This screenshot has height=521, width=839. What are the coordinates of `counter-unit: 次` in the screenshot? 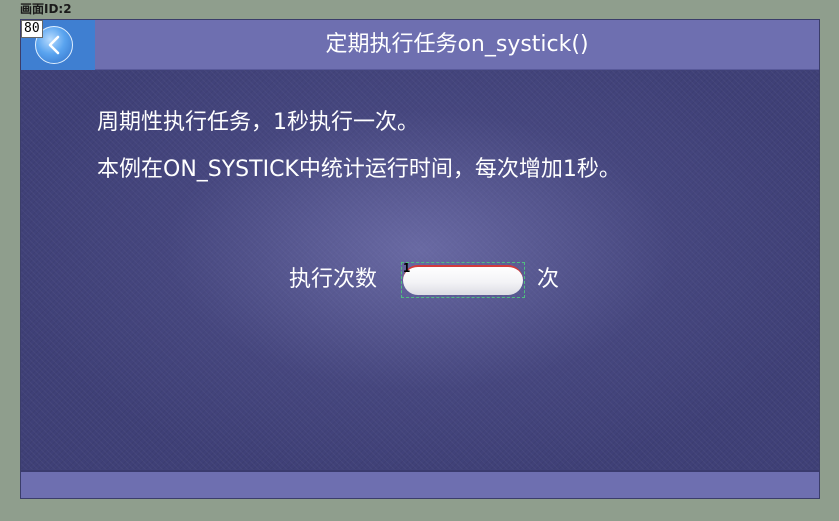 It's located at (548, 279).